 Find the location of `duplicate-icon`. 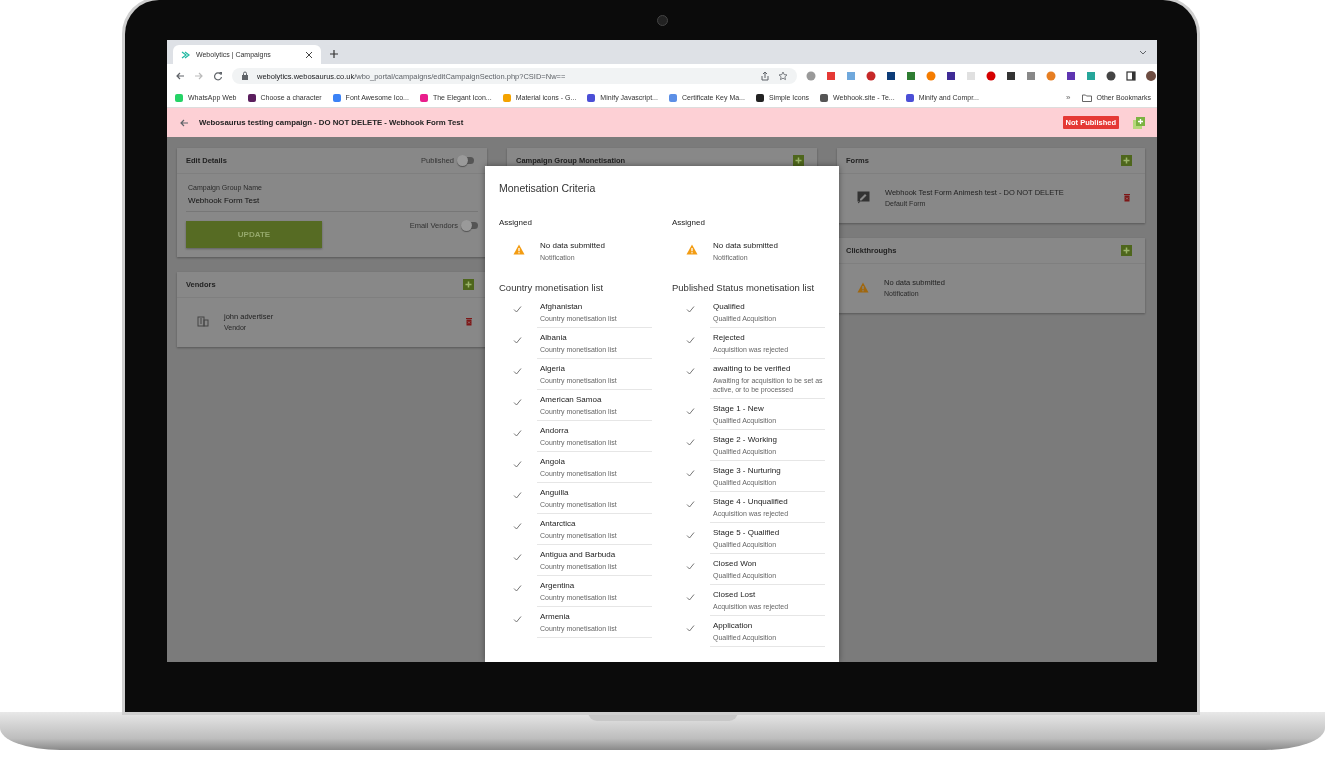

duplicate-icon is located at coordinates (1139, 122).